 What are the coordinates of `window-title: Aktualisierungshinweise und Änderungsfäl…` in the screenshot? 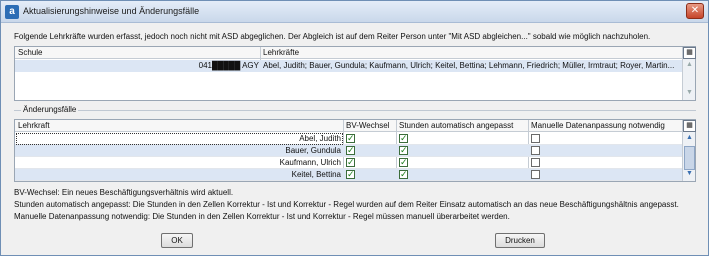 It's located at (111, 11).